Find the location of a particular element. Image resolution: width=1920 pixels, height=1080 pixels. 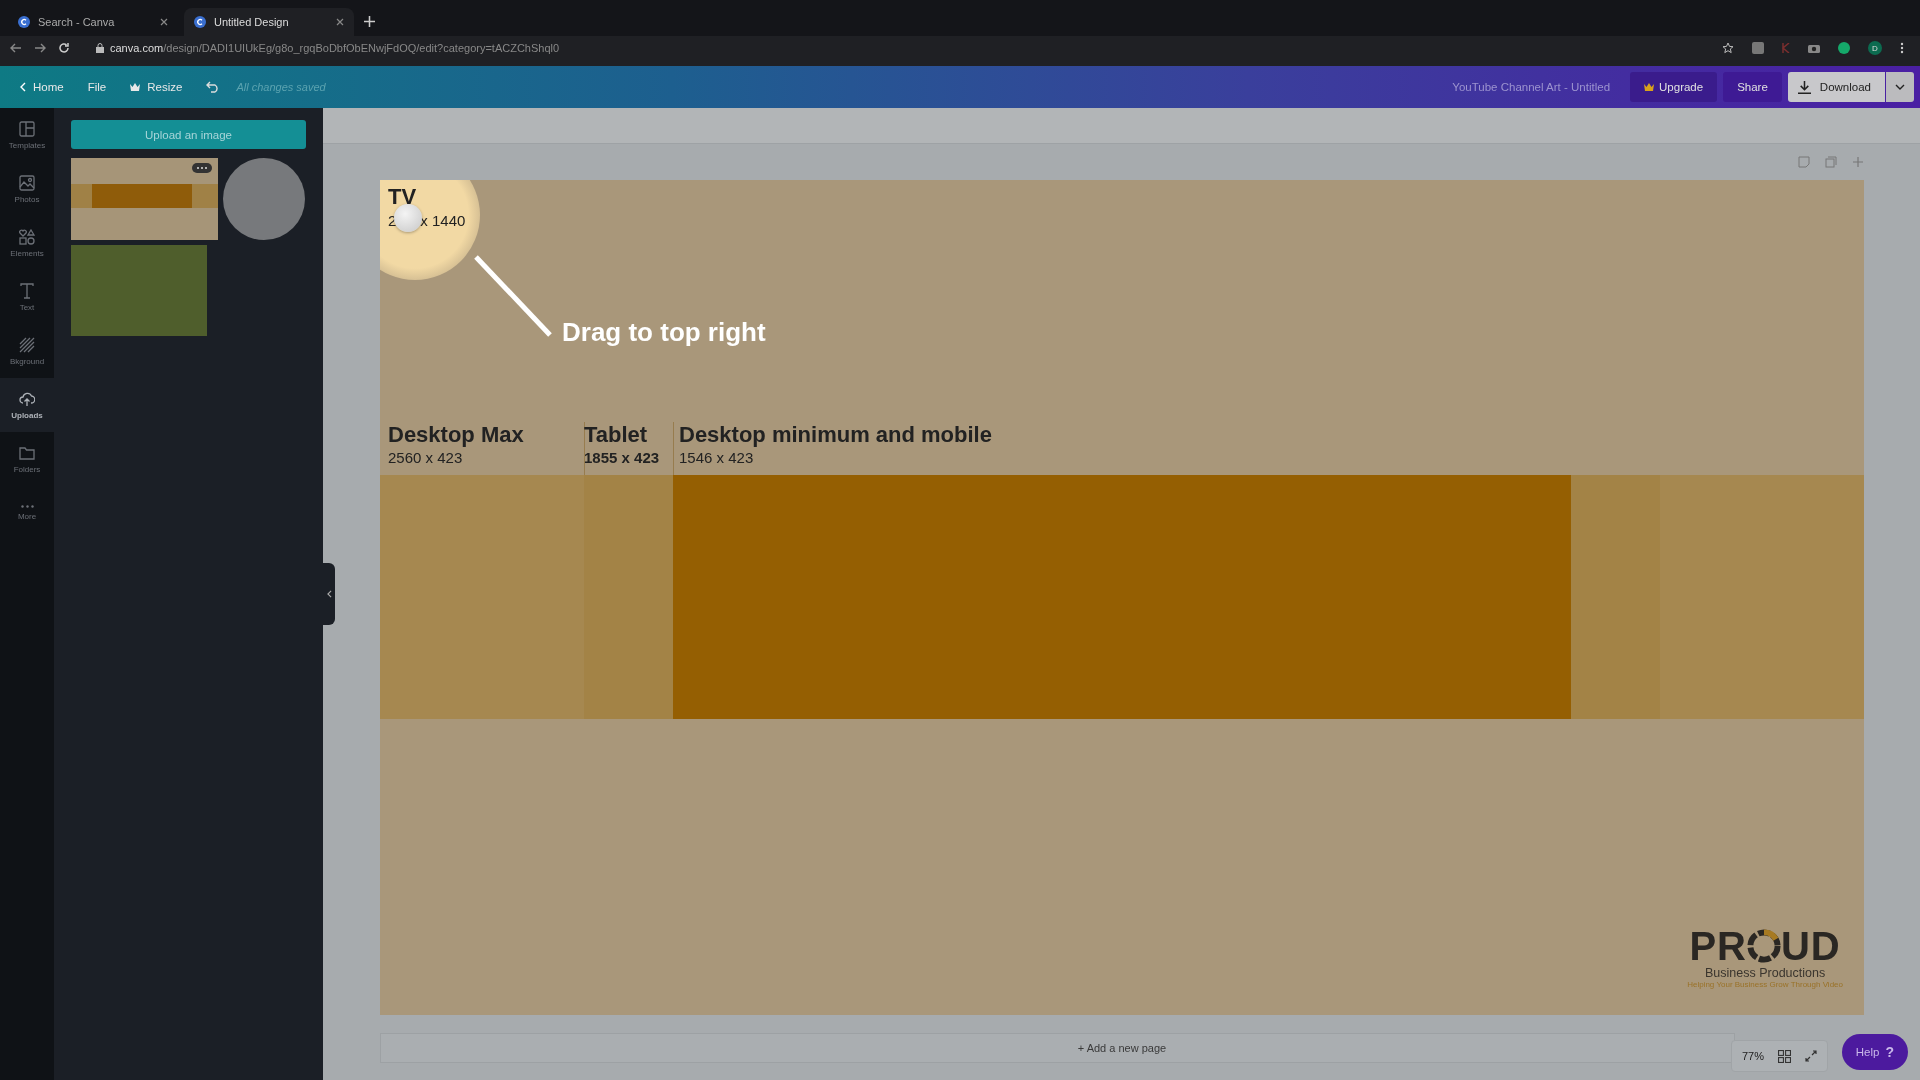

image-icon is located at coordinates (27, 182).